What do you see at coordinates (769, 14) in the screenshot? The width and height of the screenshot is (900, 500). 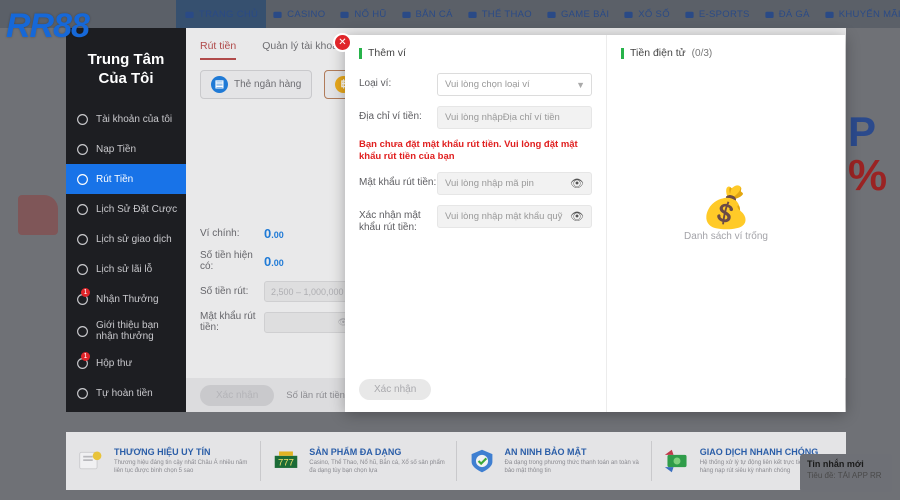 I see `rooster-icon` at bounding box center [769, 14].